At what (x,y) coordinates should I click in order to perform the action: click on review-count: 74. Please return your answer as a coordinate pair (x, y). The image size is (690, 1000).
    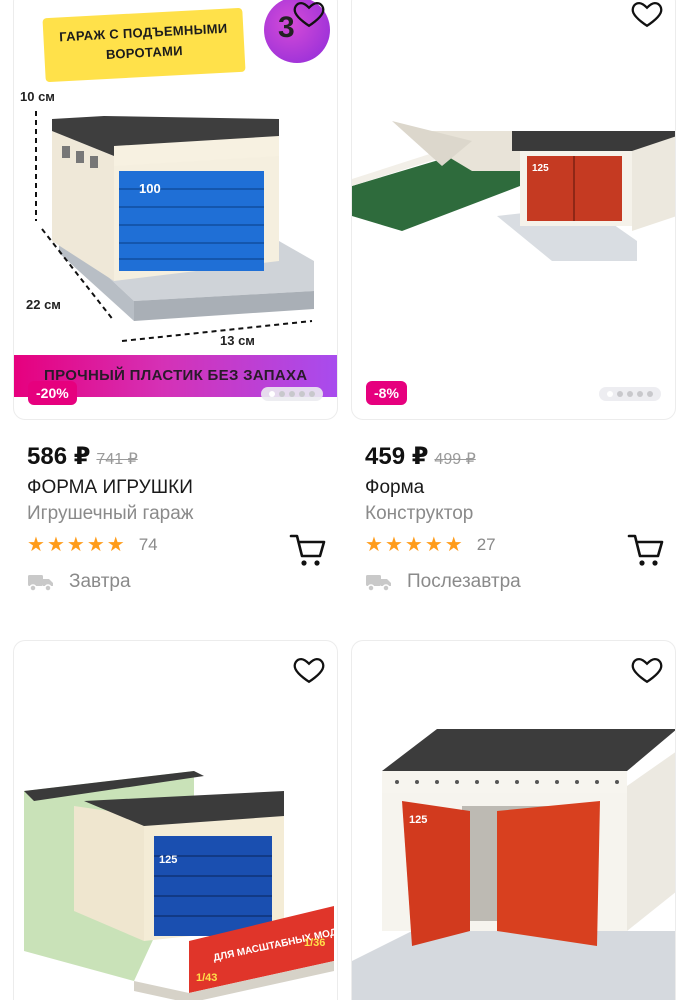
    Looking at the image, I should click on (148, 544).